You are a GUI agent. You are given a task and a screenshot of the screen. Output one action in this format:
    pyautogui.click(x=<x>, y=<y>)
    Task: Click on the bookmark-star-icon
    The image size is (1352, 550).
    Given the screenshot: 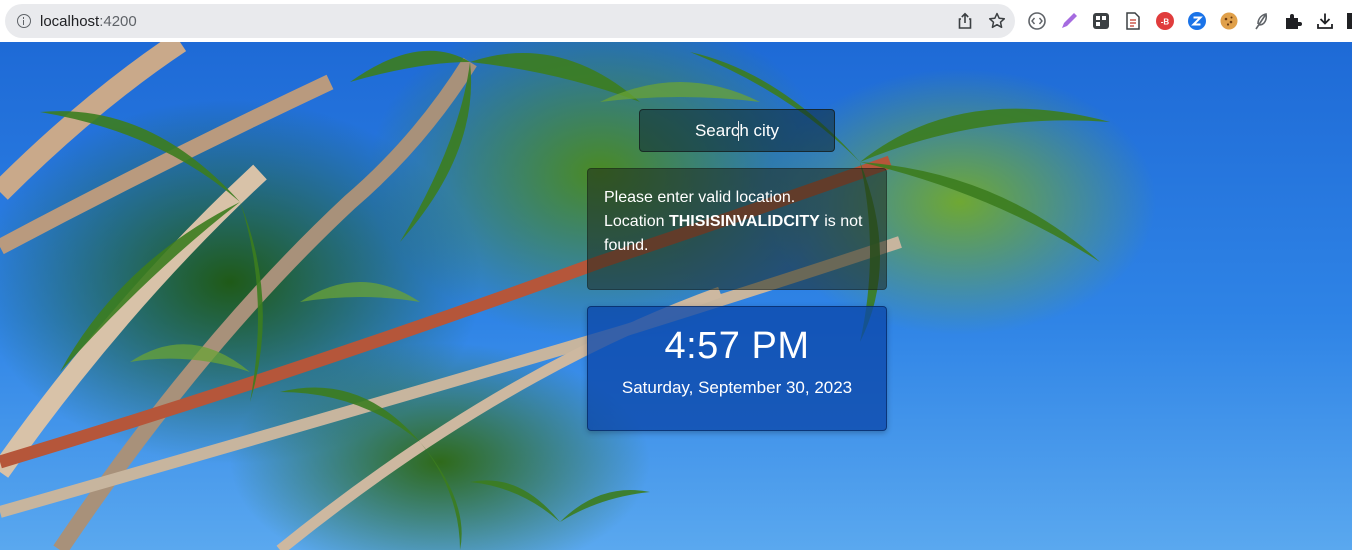 What is the action you would take?
    pyautogui.click(x=997, y=21)
    